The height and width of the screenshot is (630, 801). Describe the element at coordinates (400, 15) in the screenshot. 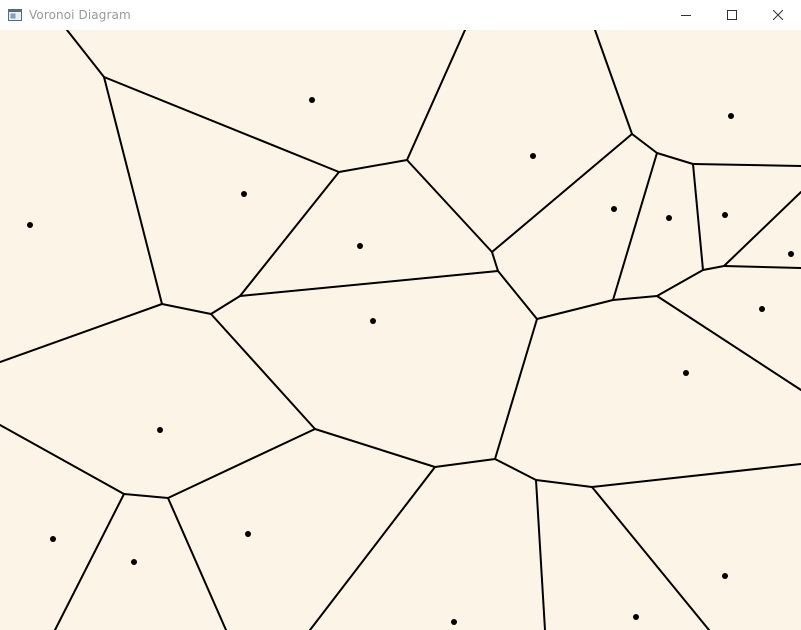

I see `title-bar: Voronoi Diagram` at that location.